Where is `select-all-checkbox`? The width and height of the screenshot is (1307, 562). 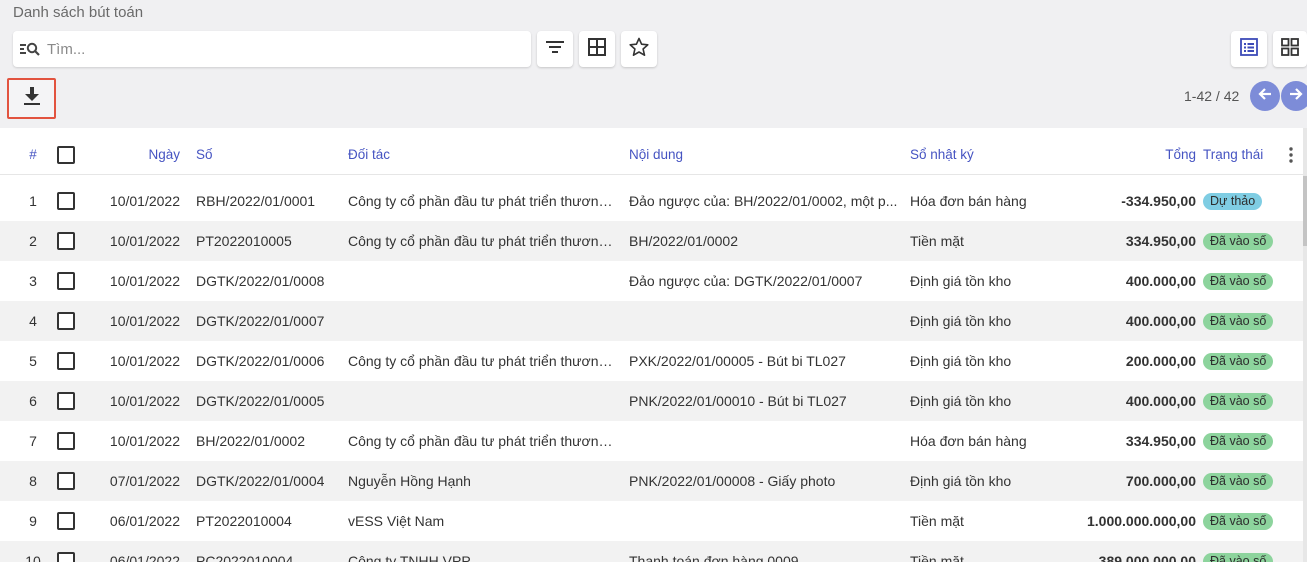
select-all-checkbox is located at coordinates (66, 155).